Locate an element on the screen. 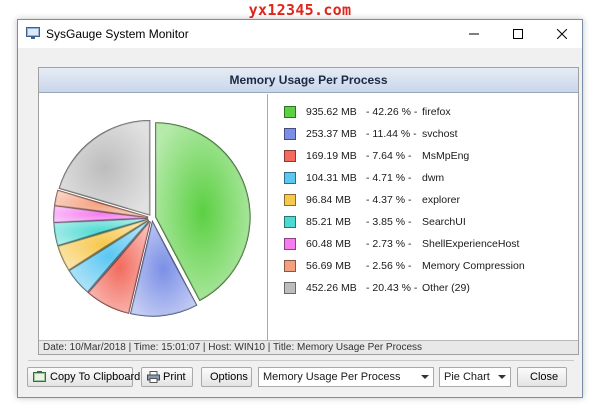 The width and height of the screenshot is (600, 417). legend-memory-value: 253.37 MB is located at coordinates (331, 134).